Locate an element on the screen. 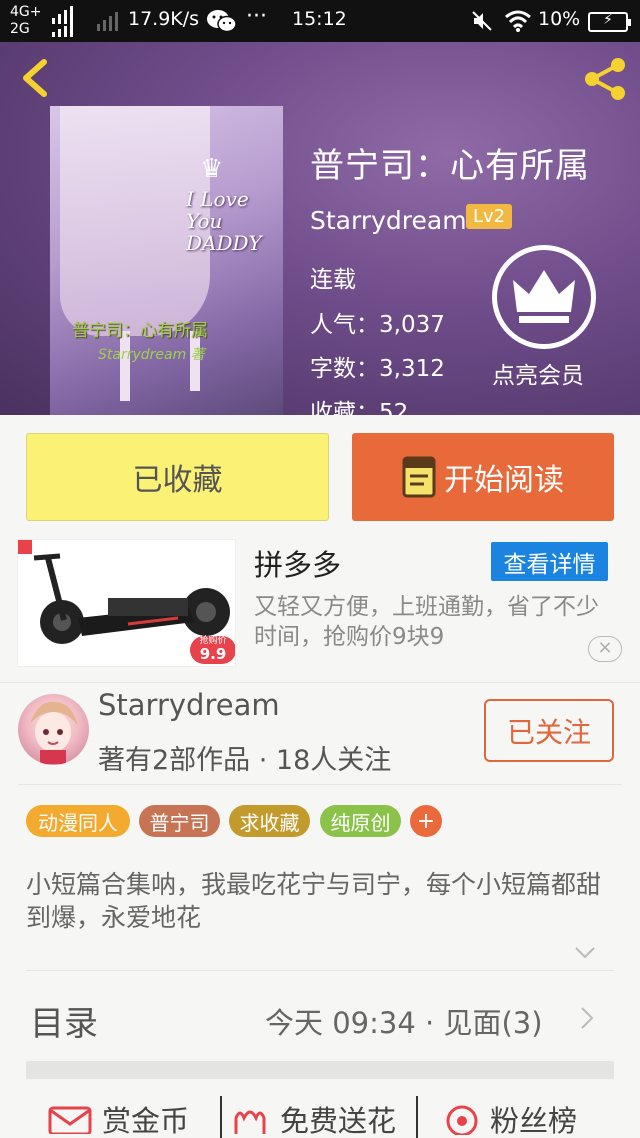 The width and height of the screenshot is (640, 1138). book-title: 普宁司：心有所属 is located at coordinates (450, 166).